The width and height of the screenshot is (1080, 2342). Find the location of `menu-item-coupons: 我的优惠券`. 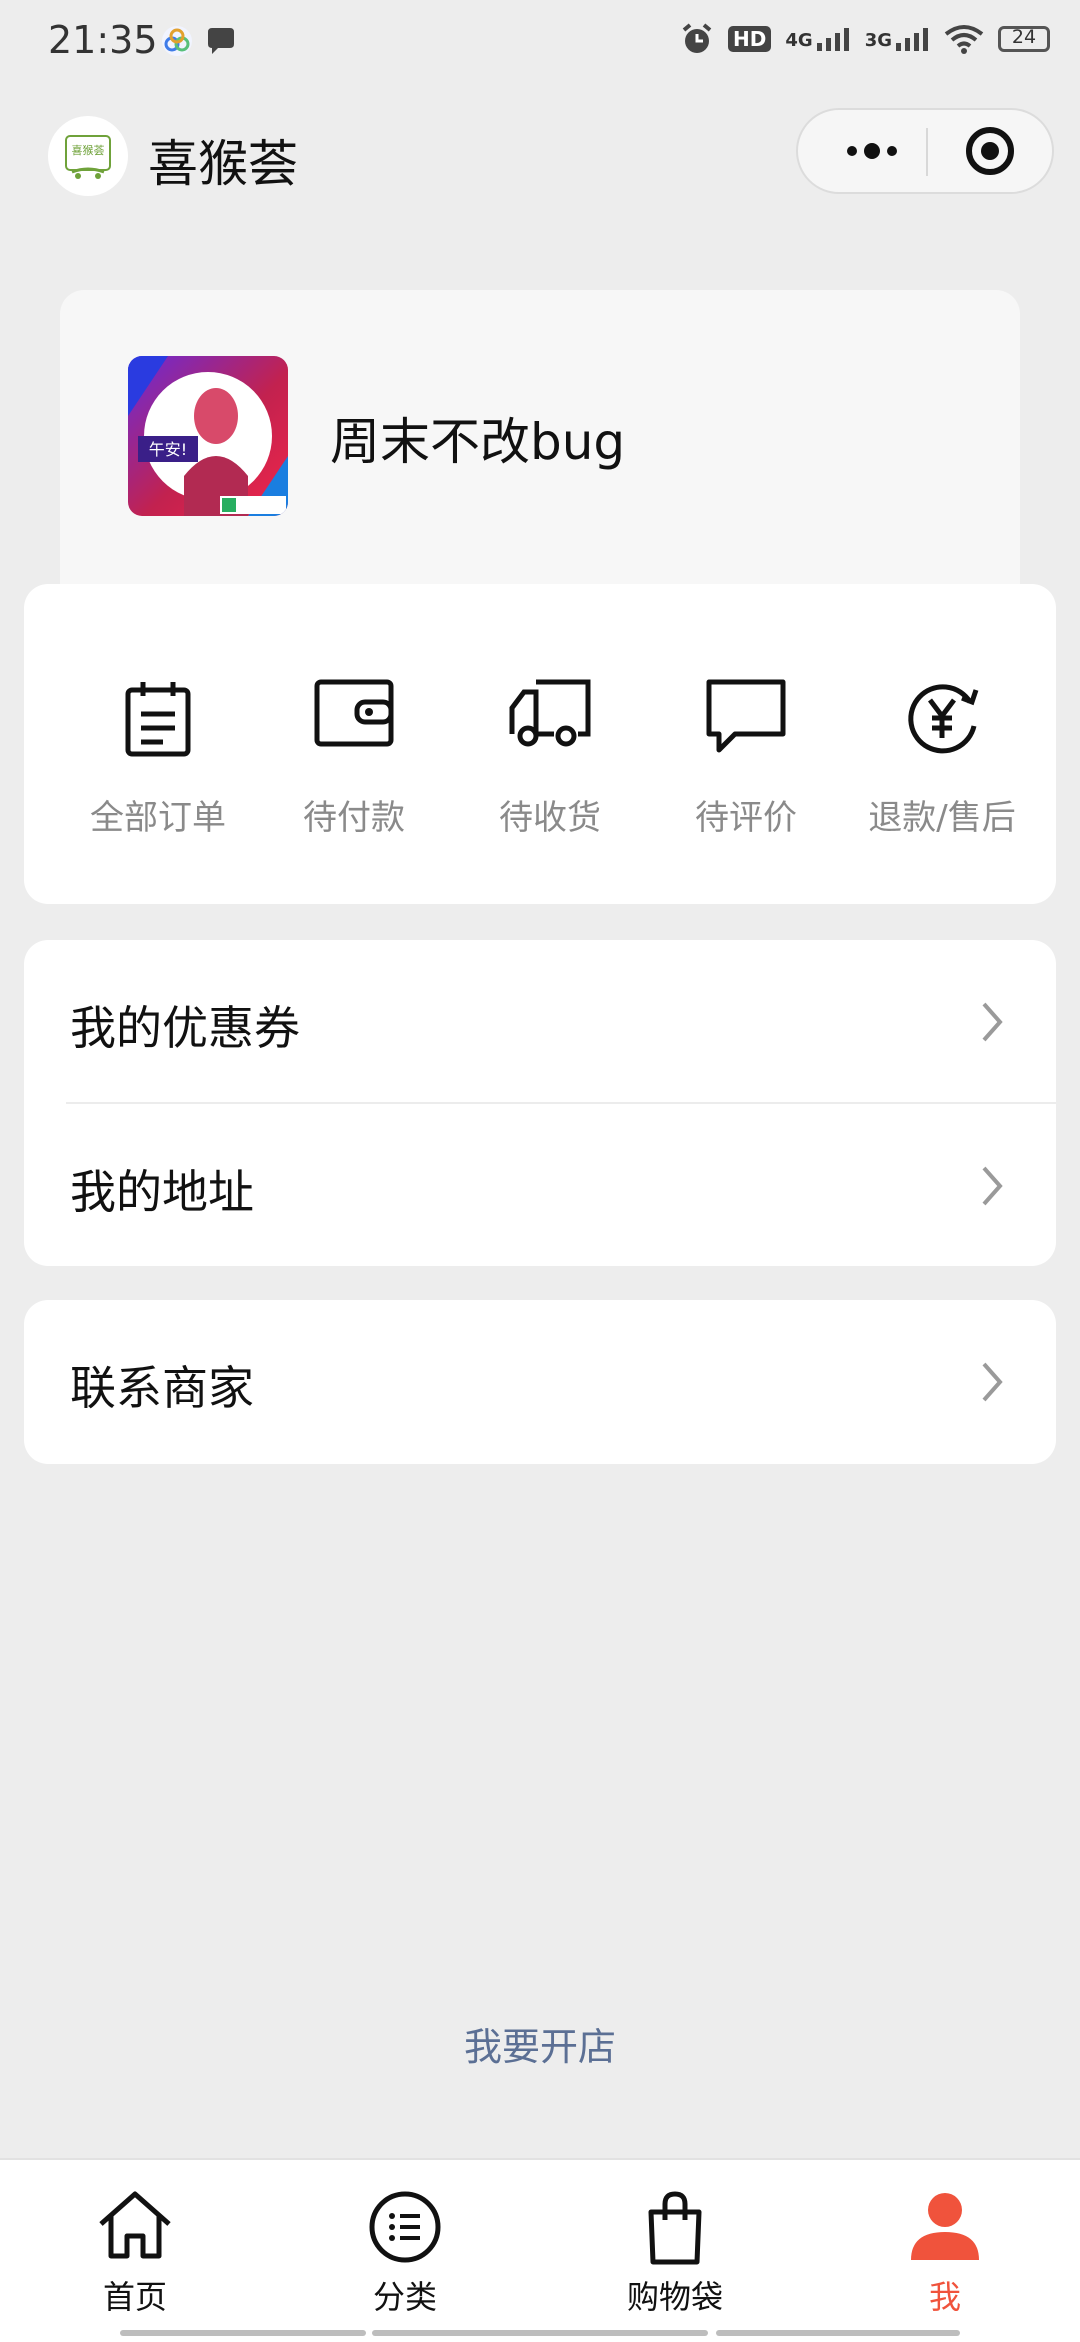

menu-item-coupons: 我的优惠券 is located at coordinates (540, 1022).